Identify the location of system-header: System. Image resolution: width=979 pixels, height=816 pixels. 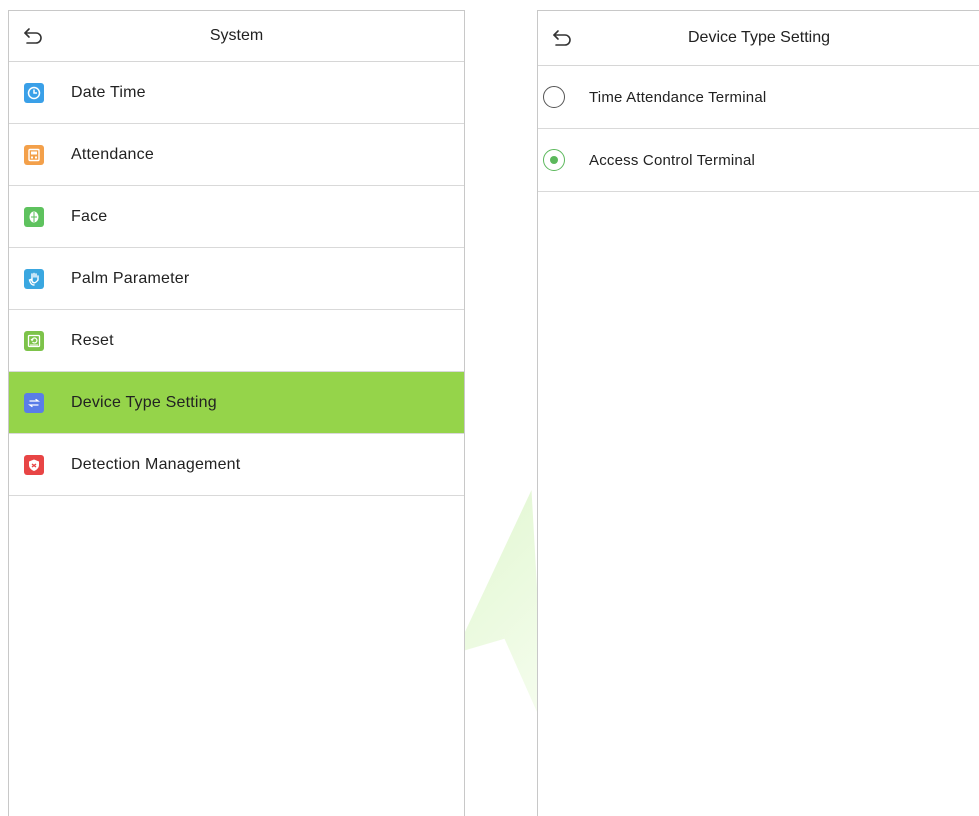
(236, 36).